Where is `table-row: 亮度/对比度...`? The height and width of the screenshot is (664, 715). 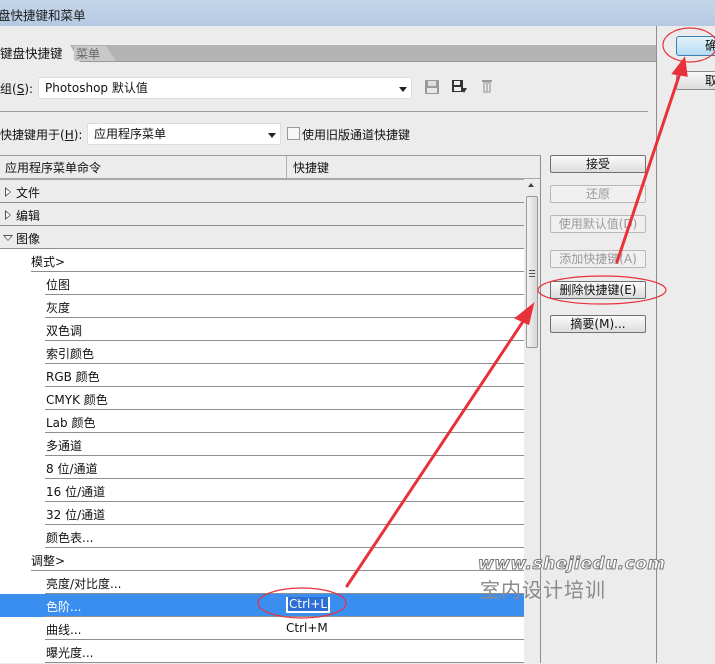 table-row: 亮度/对比度... is located at coordinates (262, 582).